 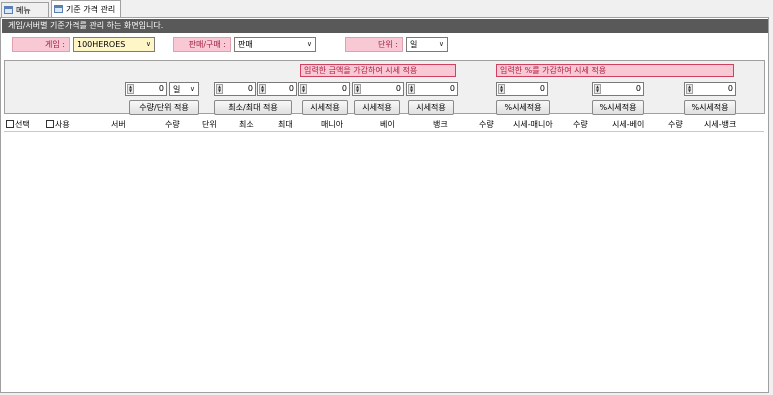 What do you see at coordinates (172, 124) in the screenshot?
I see `column-header-qty: 수량` at bounding box center [172, 124].